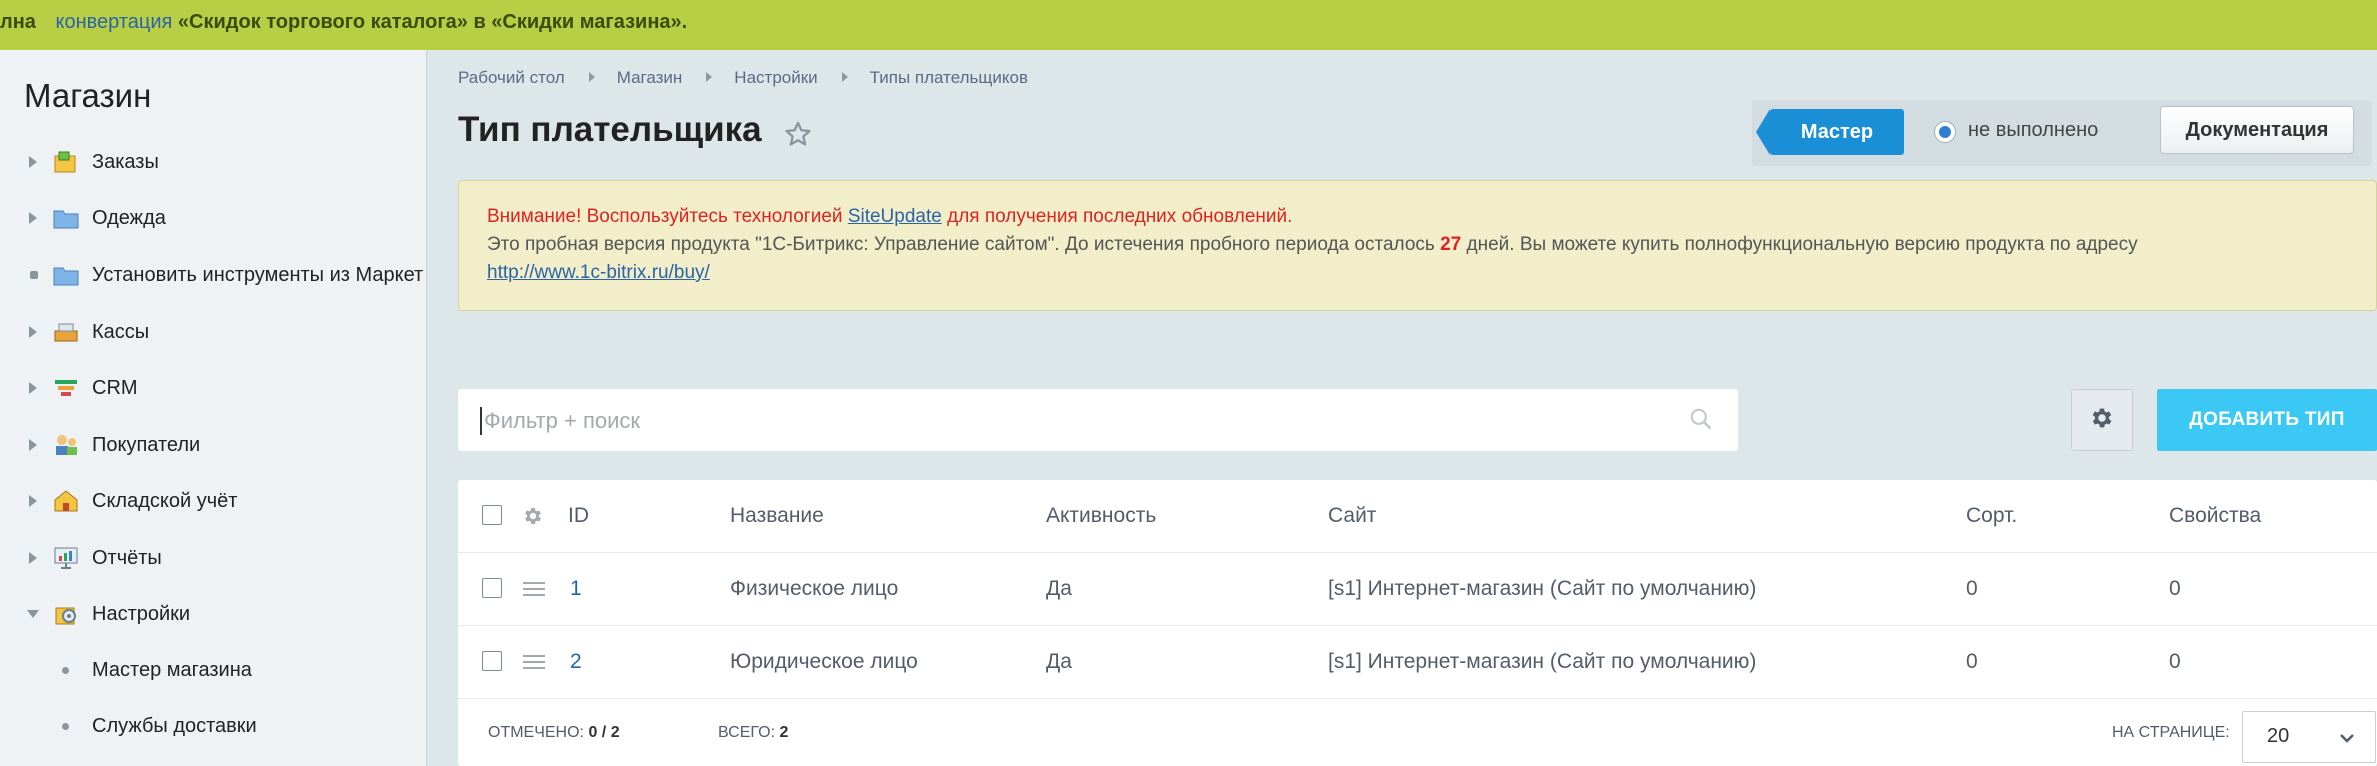 The height and width of the screenshot is (766, 2377). I want to click on master-button: Мастер, so click(1830, 132).